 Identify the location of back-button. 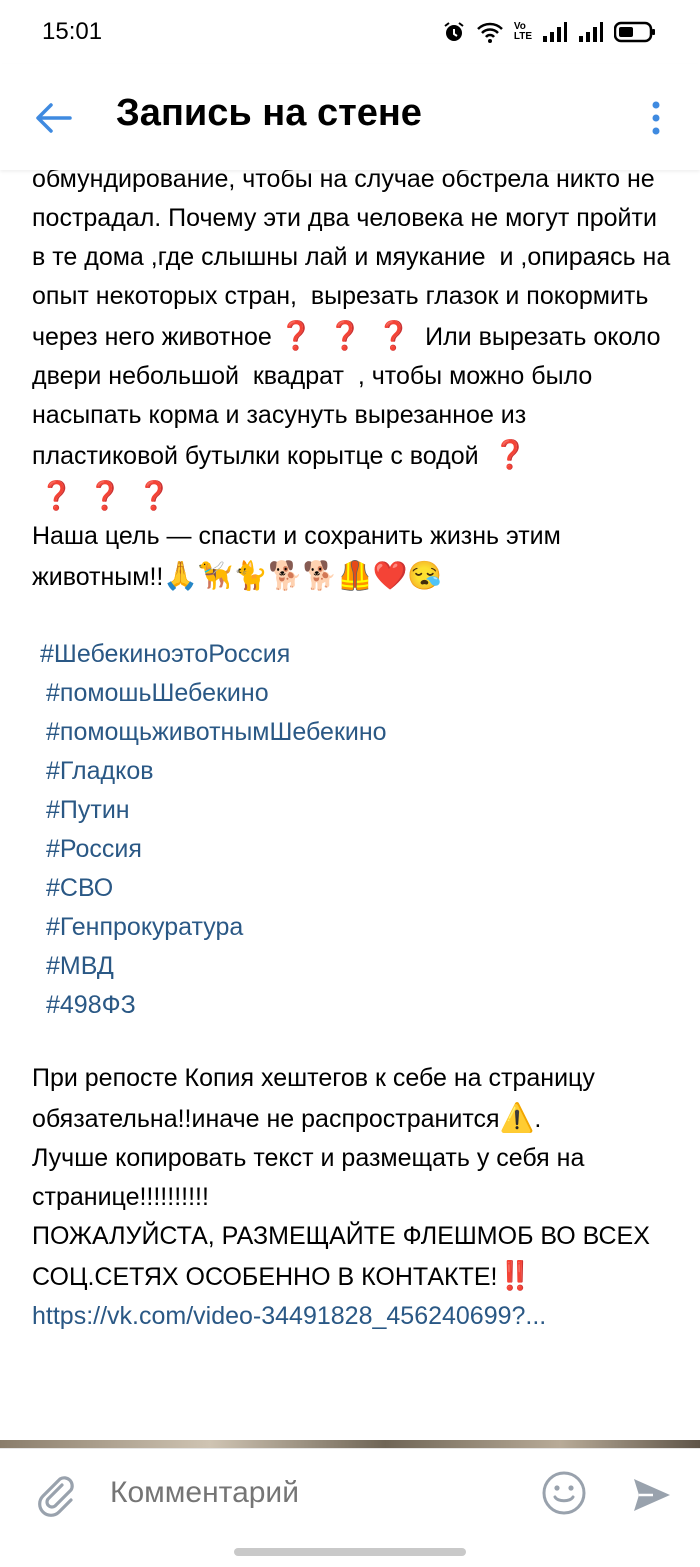
(54, 118).